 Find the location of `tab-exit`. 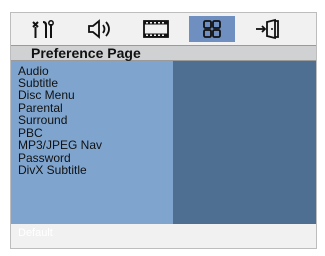

tab-exit is located at coordinates (268, 29).